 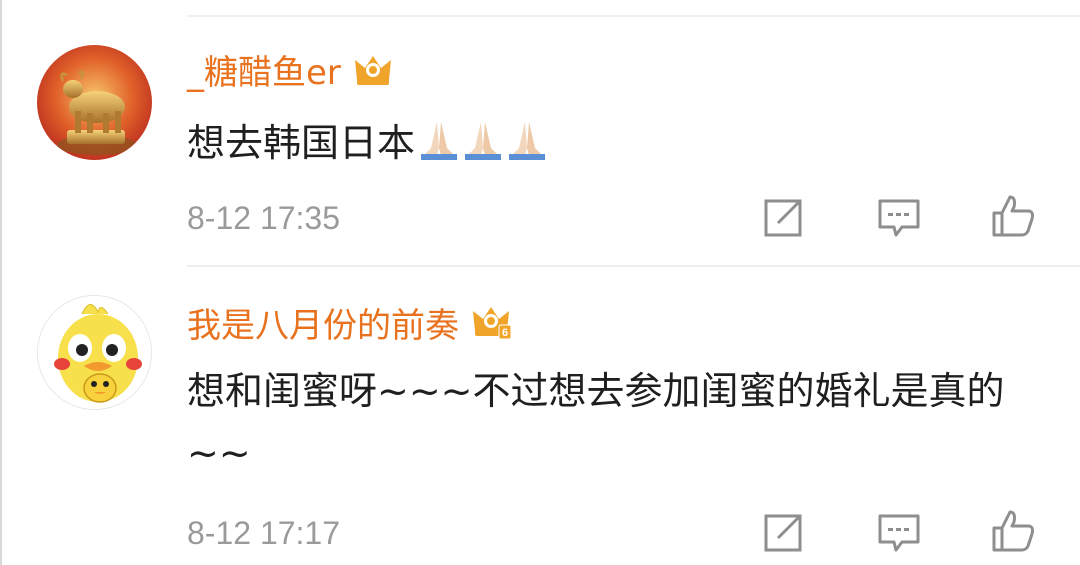 What do you see at coordinates (264, 73) in the screenshot?
I see `username-text: _糖醋鱼er` at bounding box center [264, 73].